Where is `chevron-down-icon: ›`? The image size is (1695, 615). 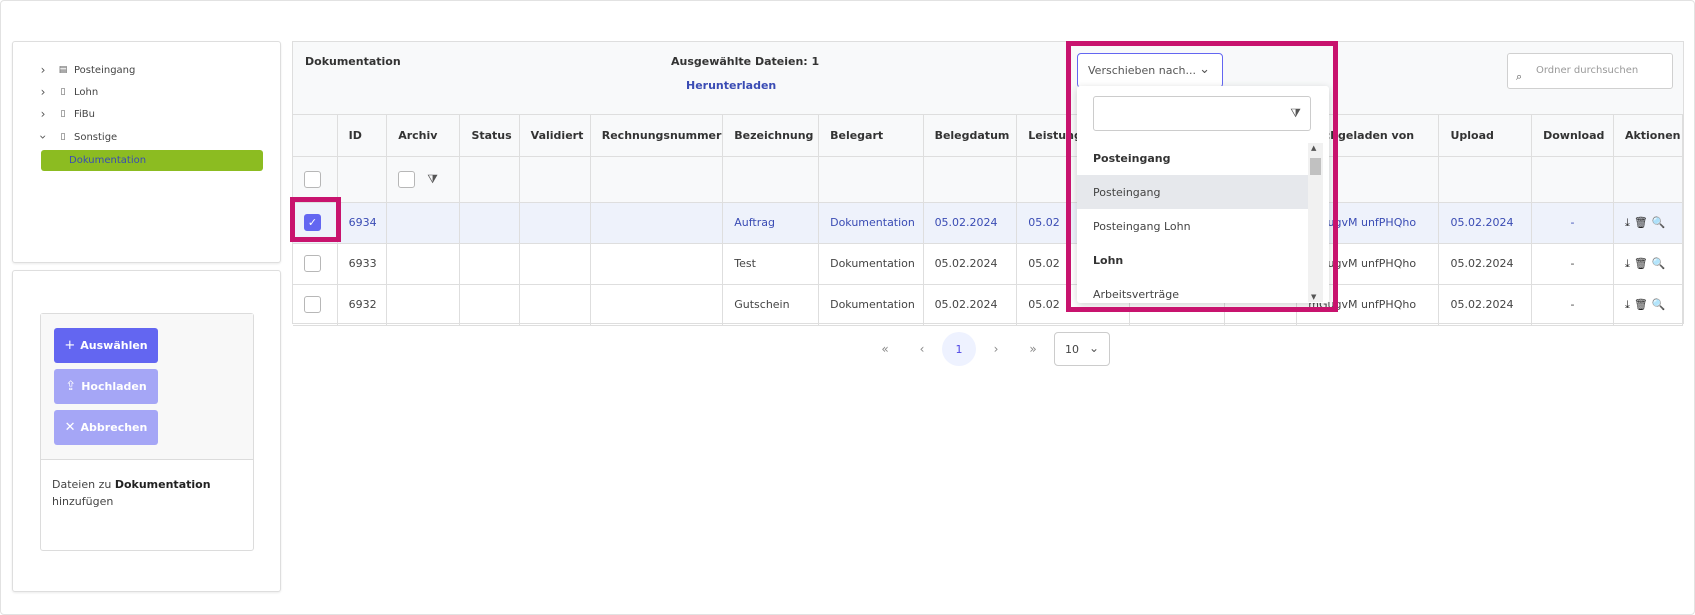
chevron-down-icon: › is located at coordinates (43, 137).